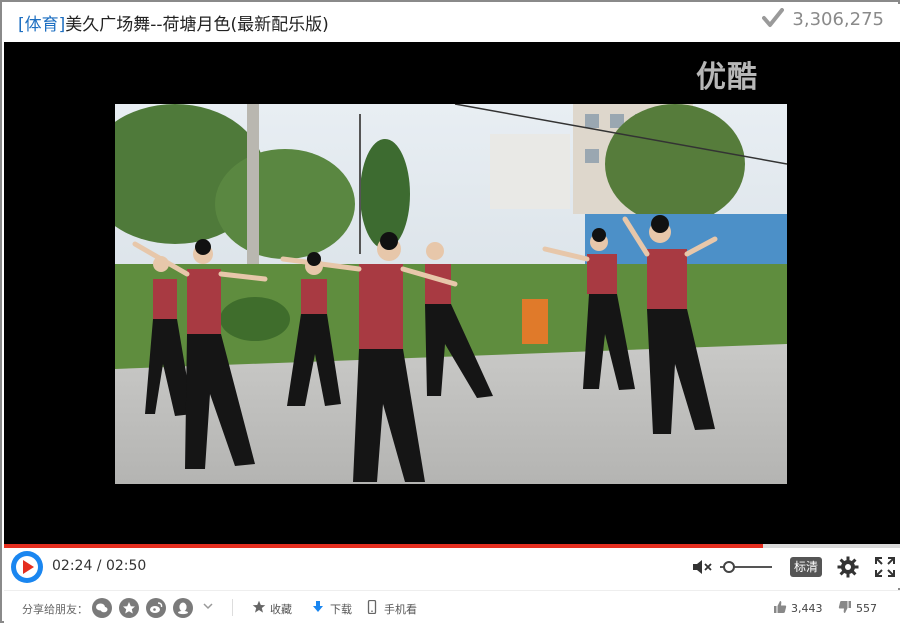  I want to click on dislike-count: 557, so click(866, 608).